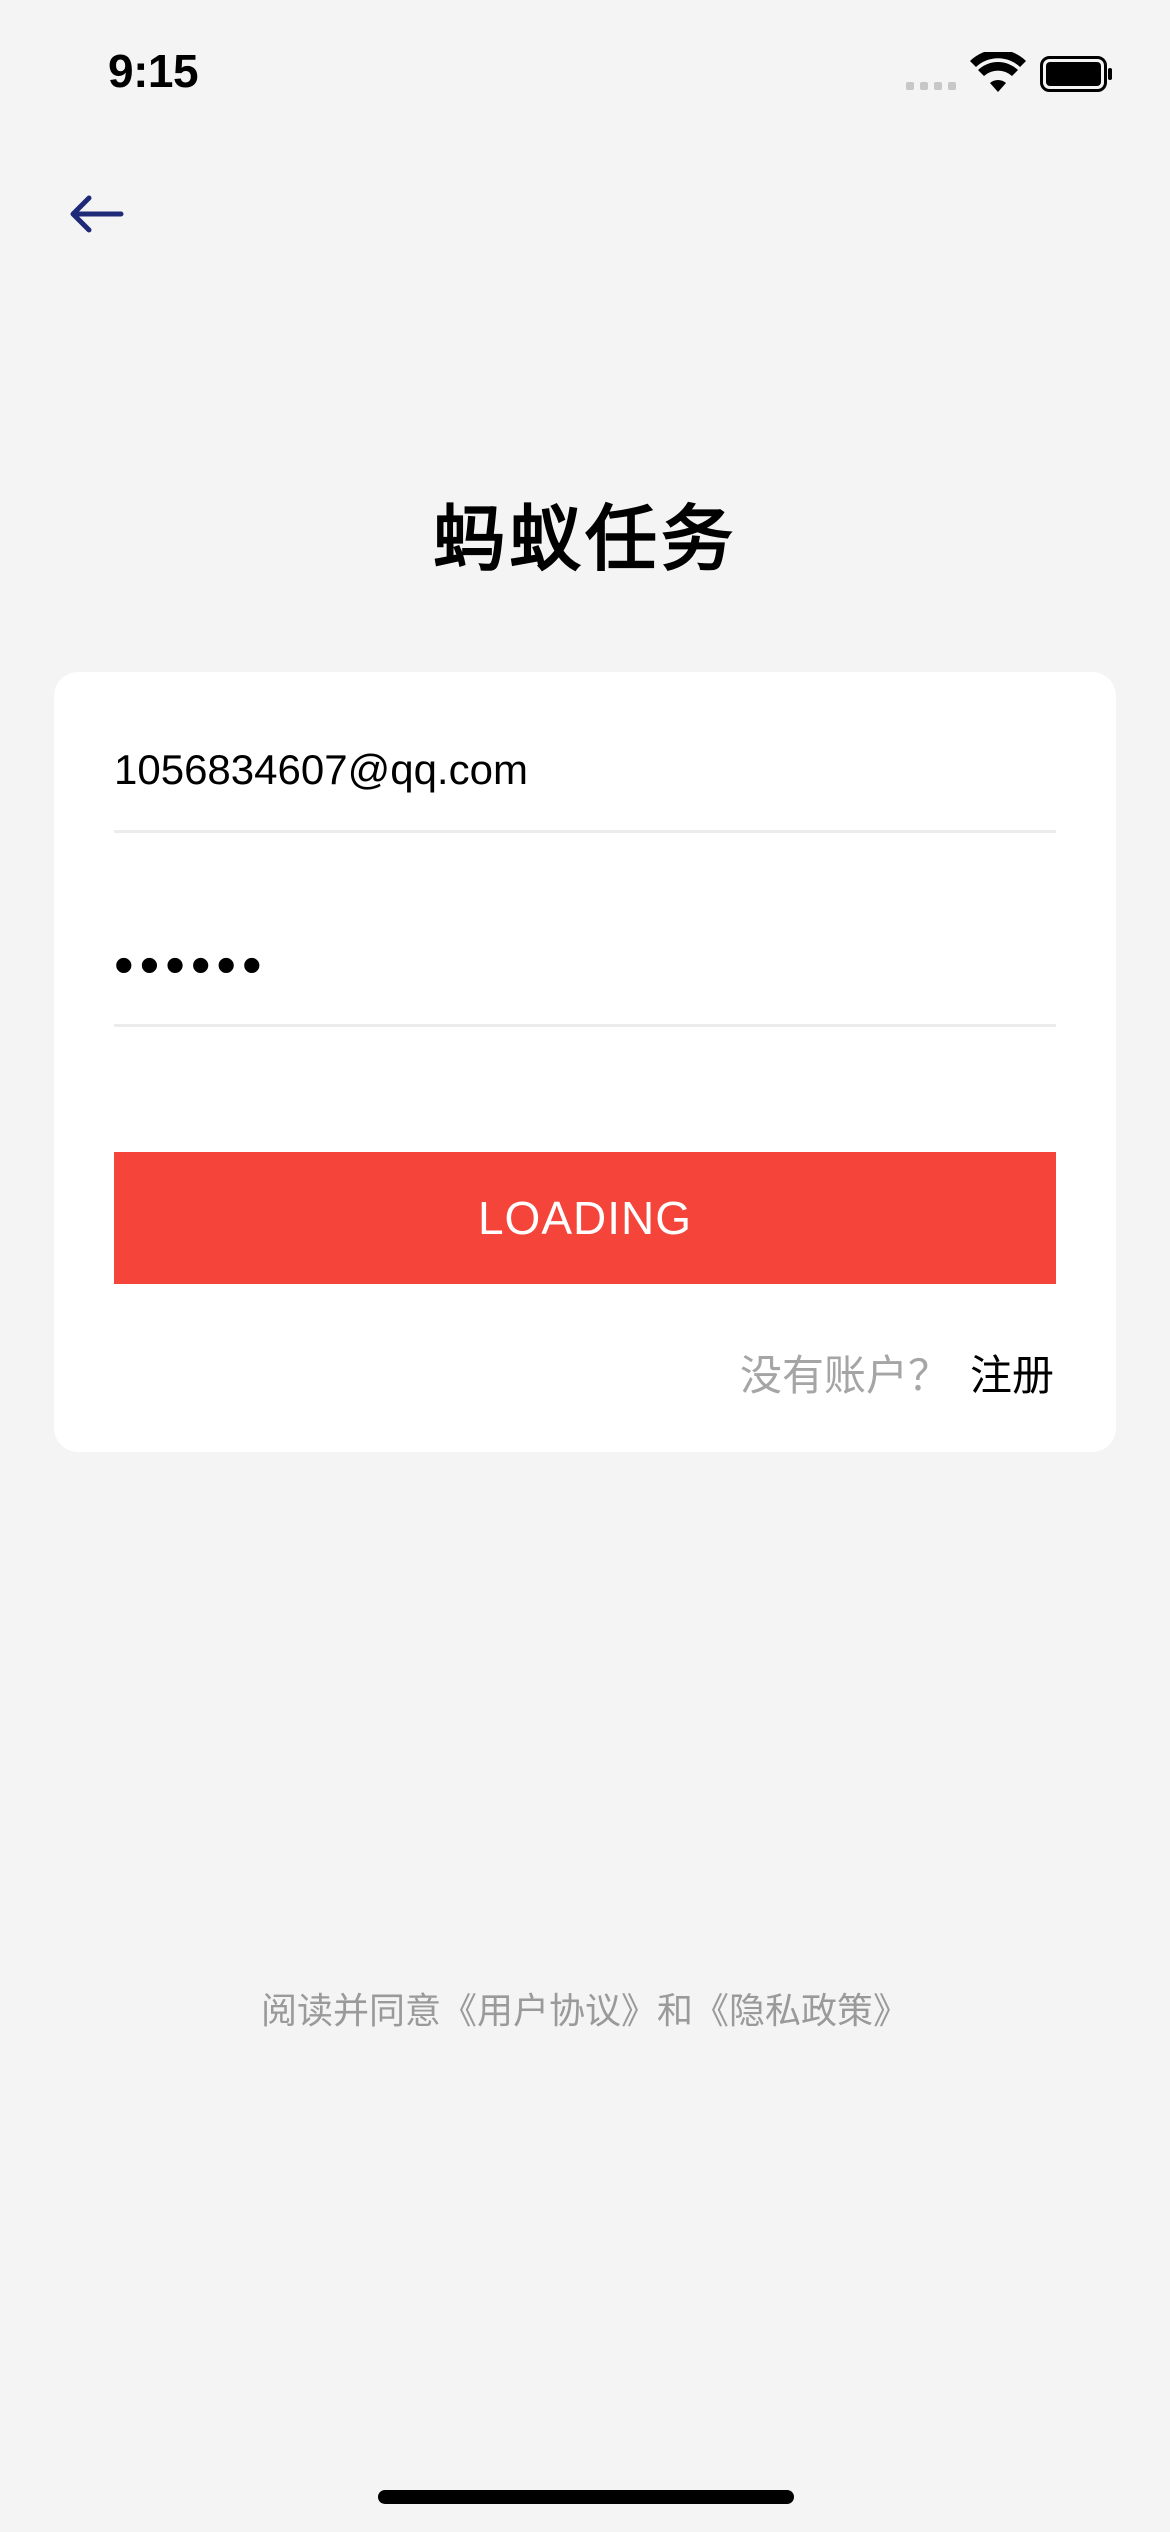 The width and height of the screenshot is (1170, 2532). I want to click on page-title: 蚂蚁任务, so click(584, 539).